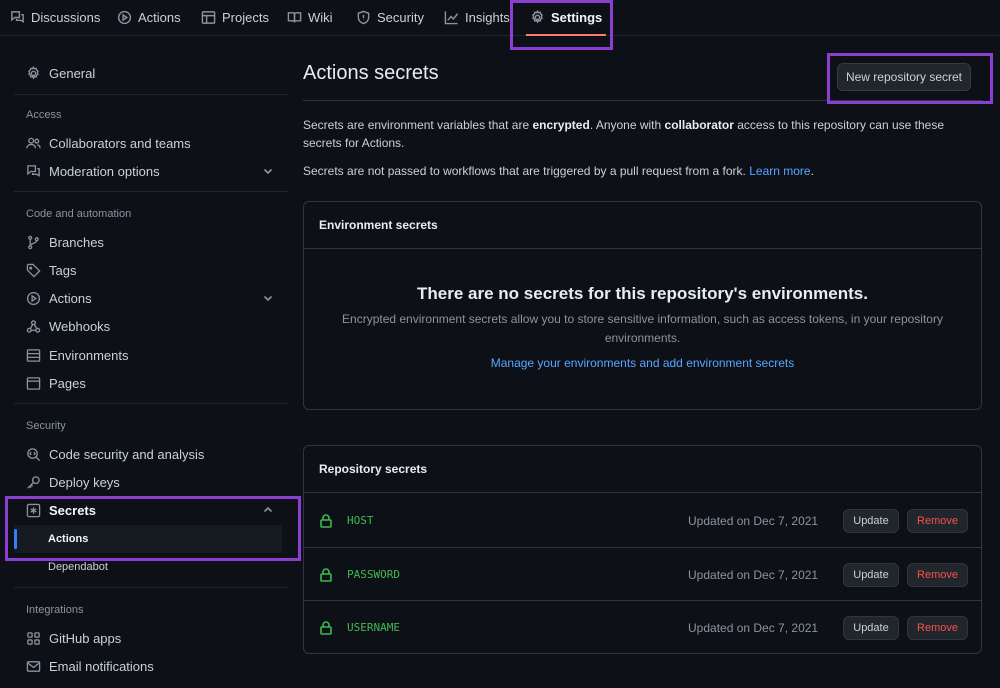 Image resolution: width=1000 pixels, height=688 pixels. What do you see at coordinates (904, 77) in the screenshot?
I see `new-repository-secret-button: New repository secret` at bounding box center [904, 77].